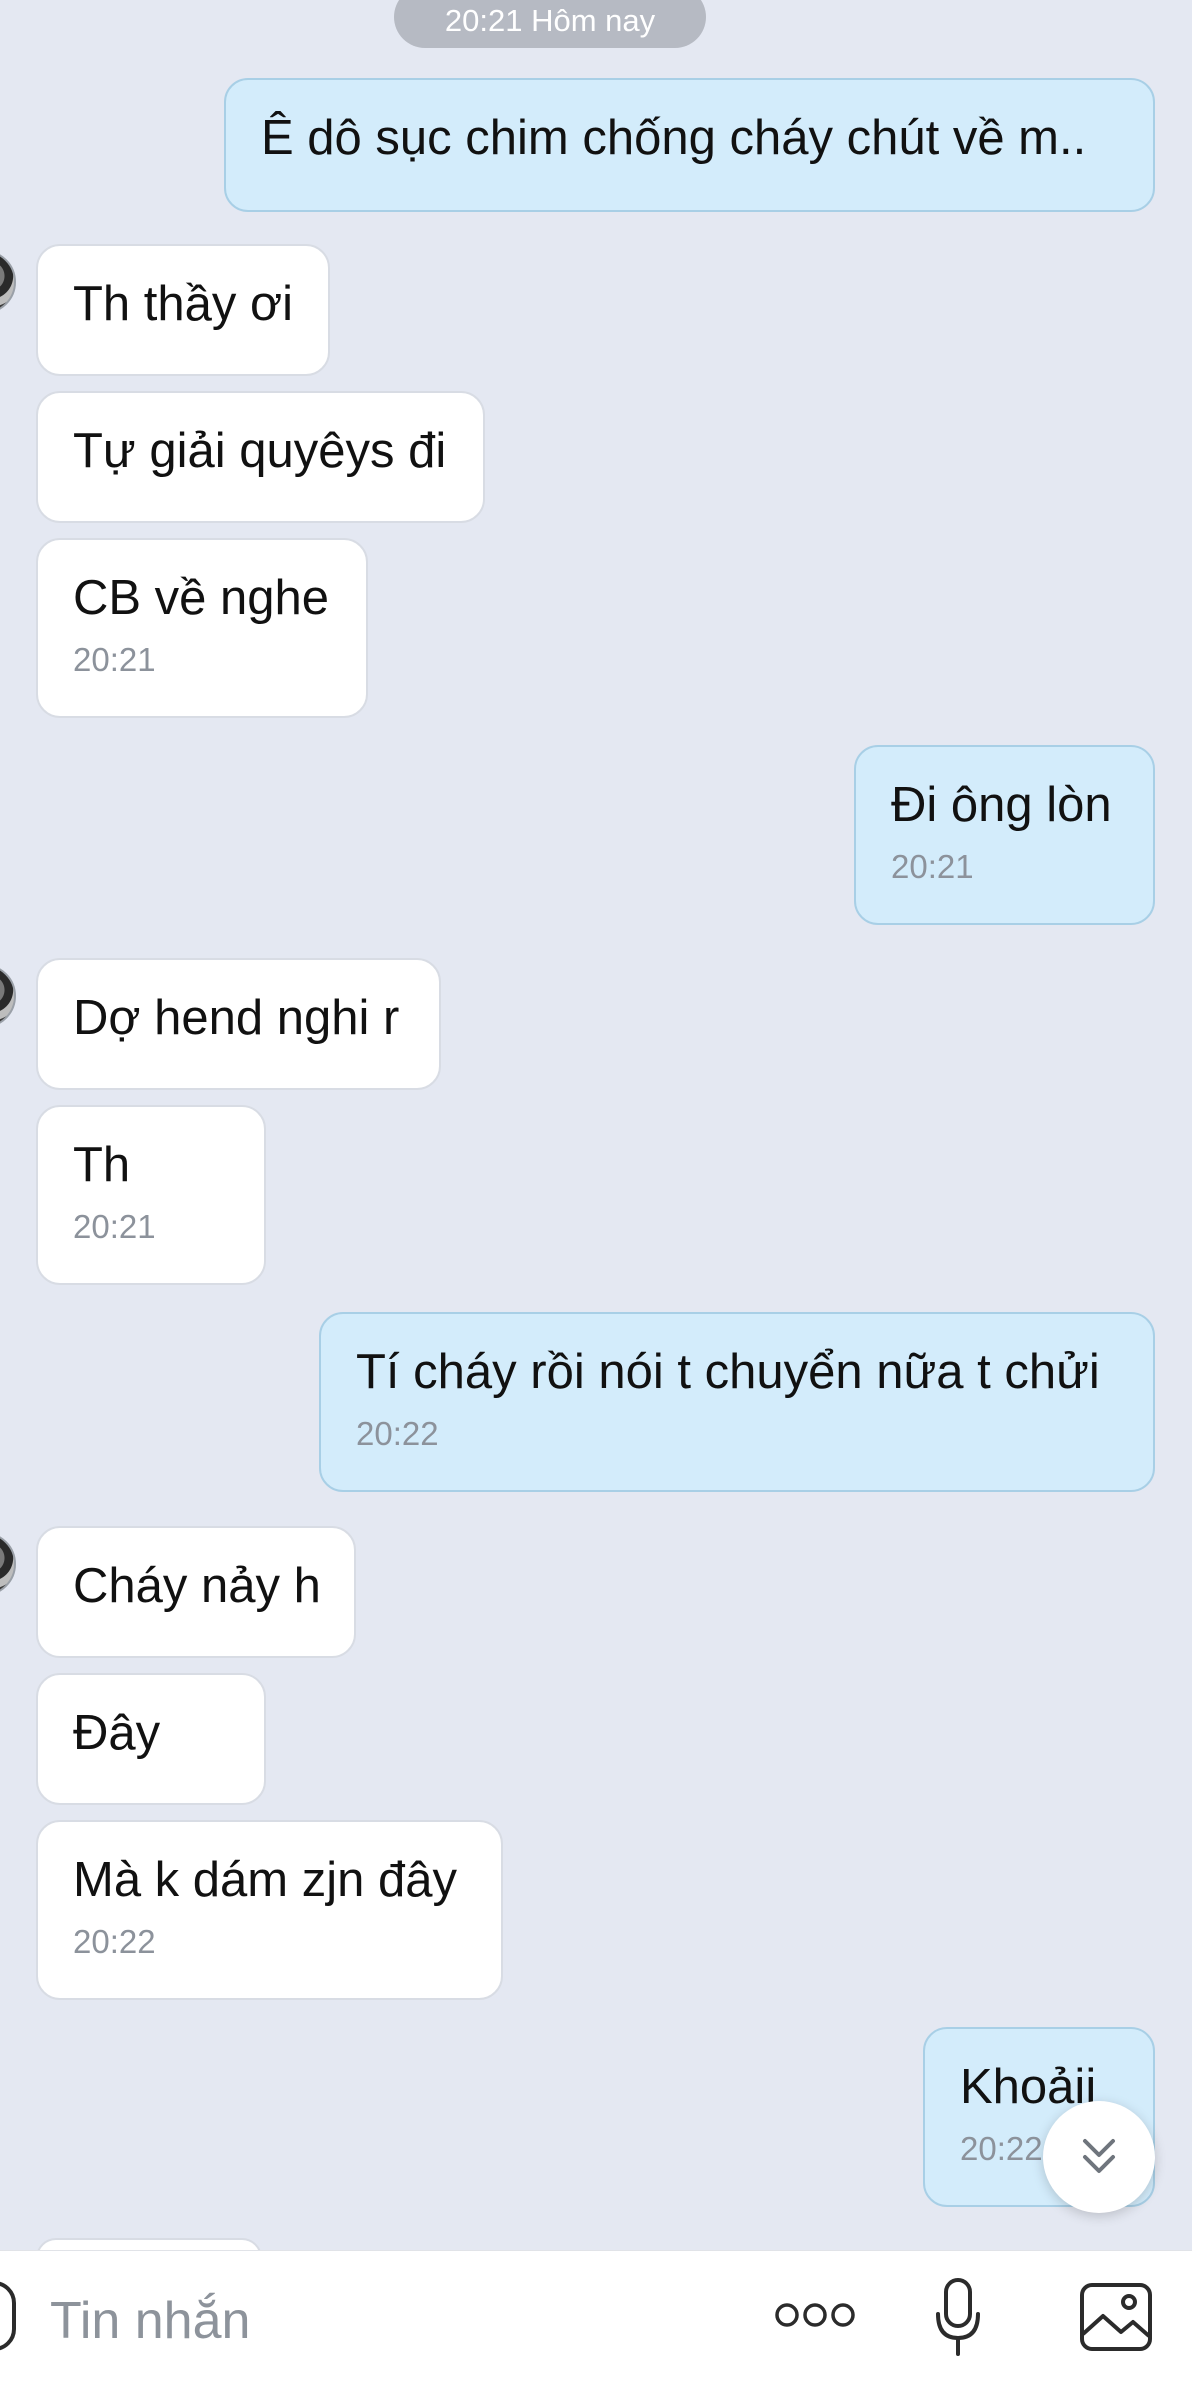 The height and width of the screenshot is (2383, 1192). I want to click on date-separator: 20:21 Hôm nay, so click(550, 24).